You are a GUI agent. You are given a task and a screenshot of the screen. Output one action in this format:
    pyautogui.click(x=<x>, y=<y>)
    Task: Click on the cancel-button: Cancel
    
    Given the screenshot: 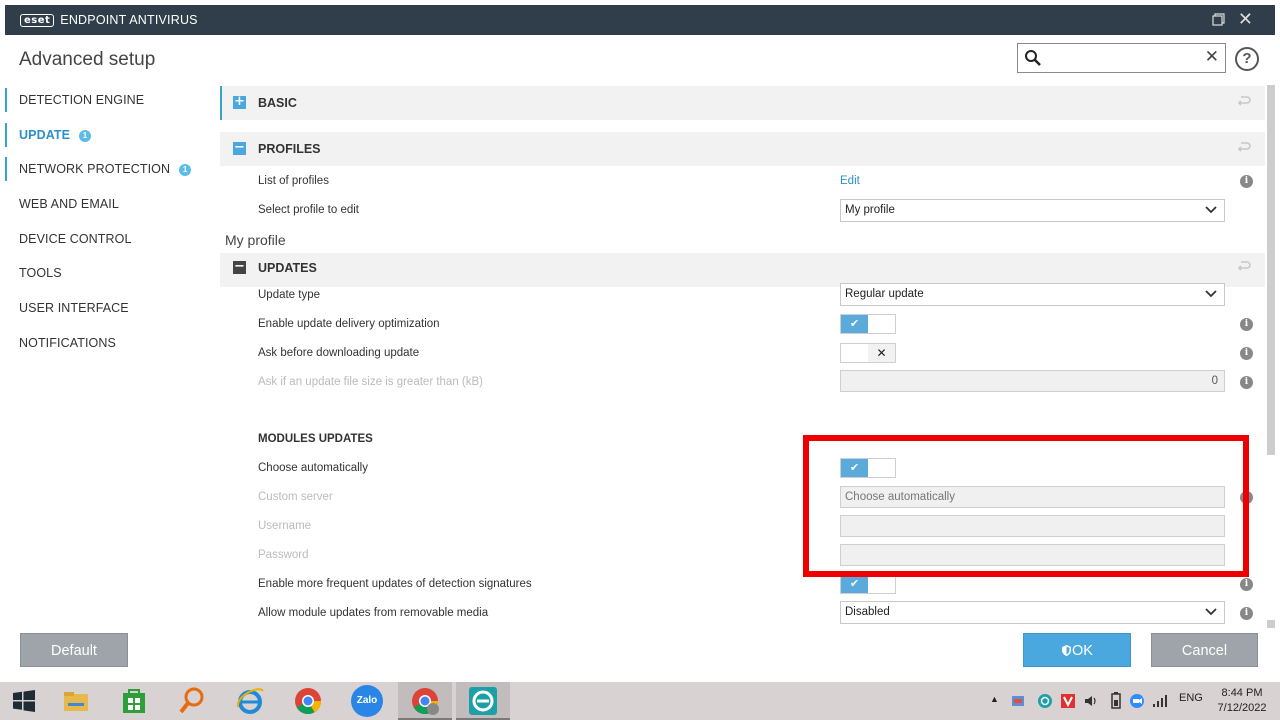 What is the action you would take?
    pyautogui.click(x=1204, y=650)
    